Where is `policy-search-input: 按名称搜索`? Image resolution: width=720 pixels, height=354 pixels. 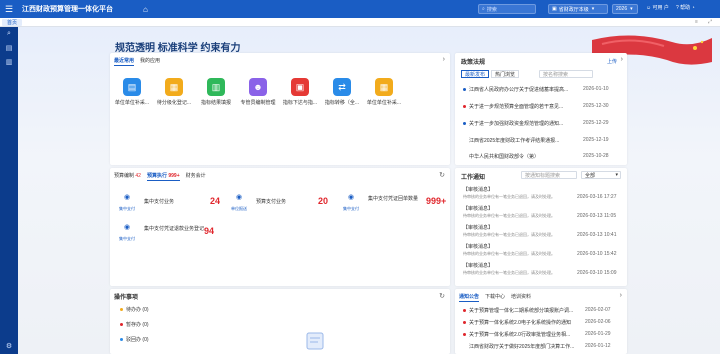
policy-search-input: 按名称搜索 is located at coordinates (566, 74).